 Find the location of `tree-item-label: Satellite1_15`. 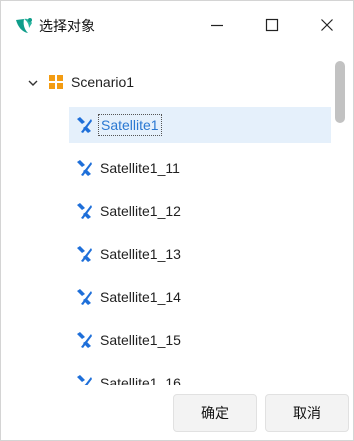

tree-item-label: Satellite1_15 is located at coordinates (140, 340).